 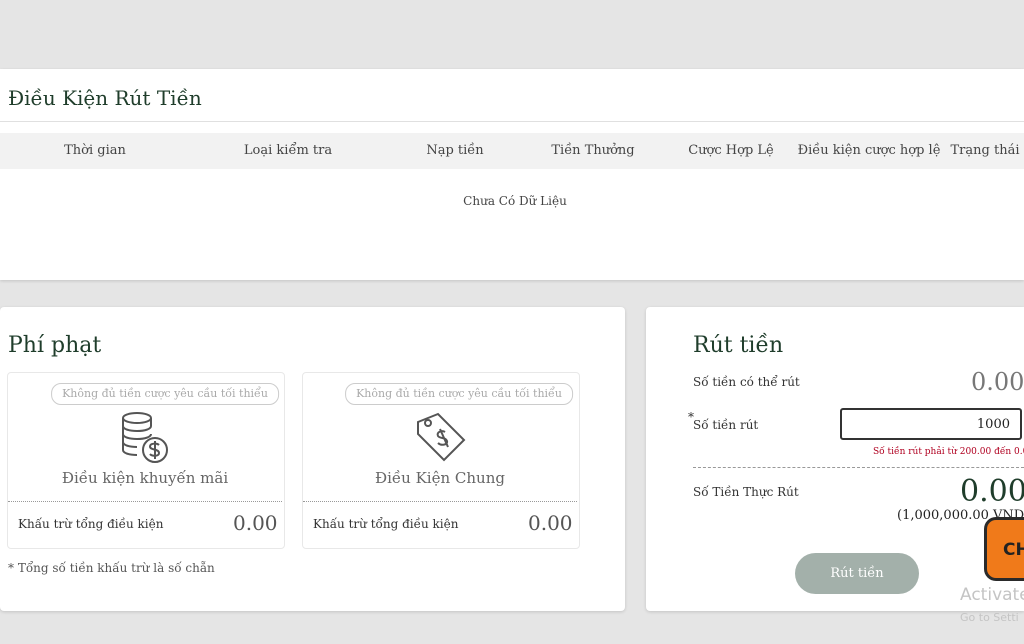 What do you see at coordinates (288, 150) in the screenshot?
I see `column-header-check-type: Loại kiểm tra` at bounding box center [288, 150].